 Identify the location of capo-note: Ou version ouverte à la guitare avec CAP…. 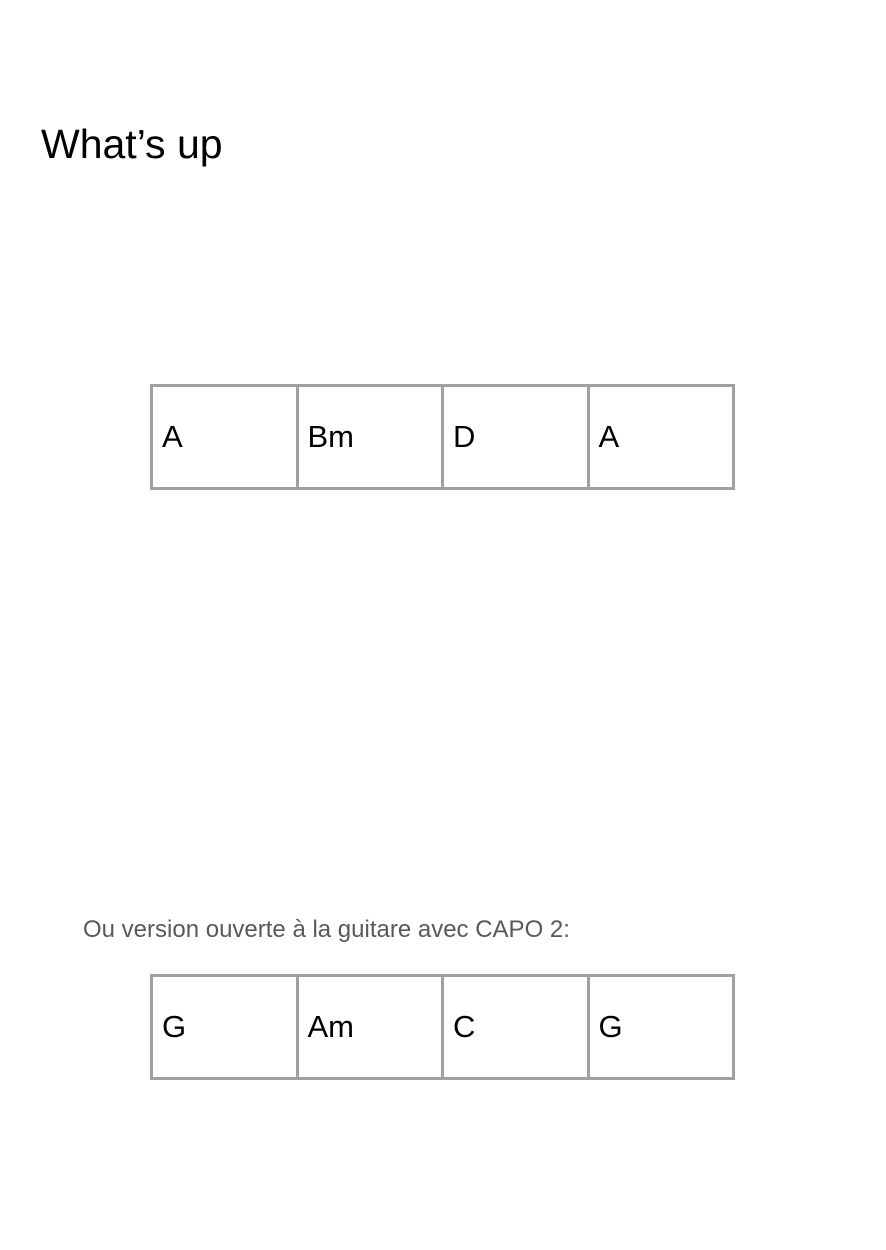
(326, 929).